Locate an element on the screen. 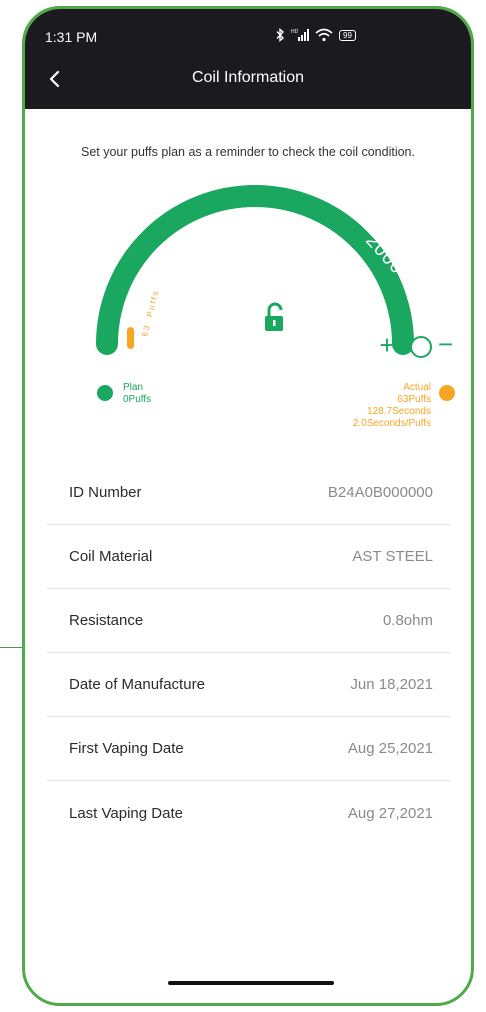 Image resolution: width=486 pixels, height=1012 pixels. actual-legend-dot is located at coordinates (447, 393).